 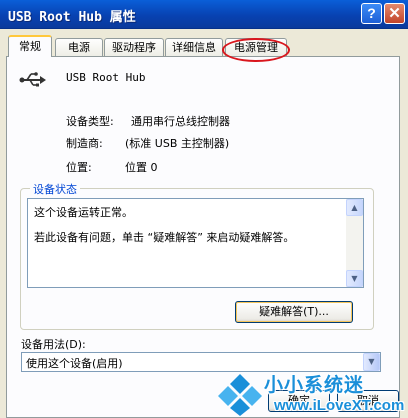 I want to click on manufacturer-value: (标准 USB 主控制器), so click(x=177, y=143).